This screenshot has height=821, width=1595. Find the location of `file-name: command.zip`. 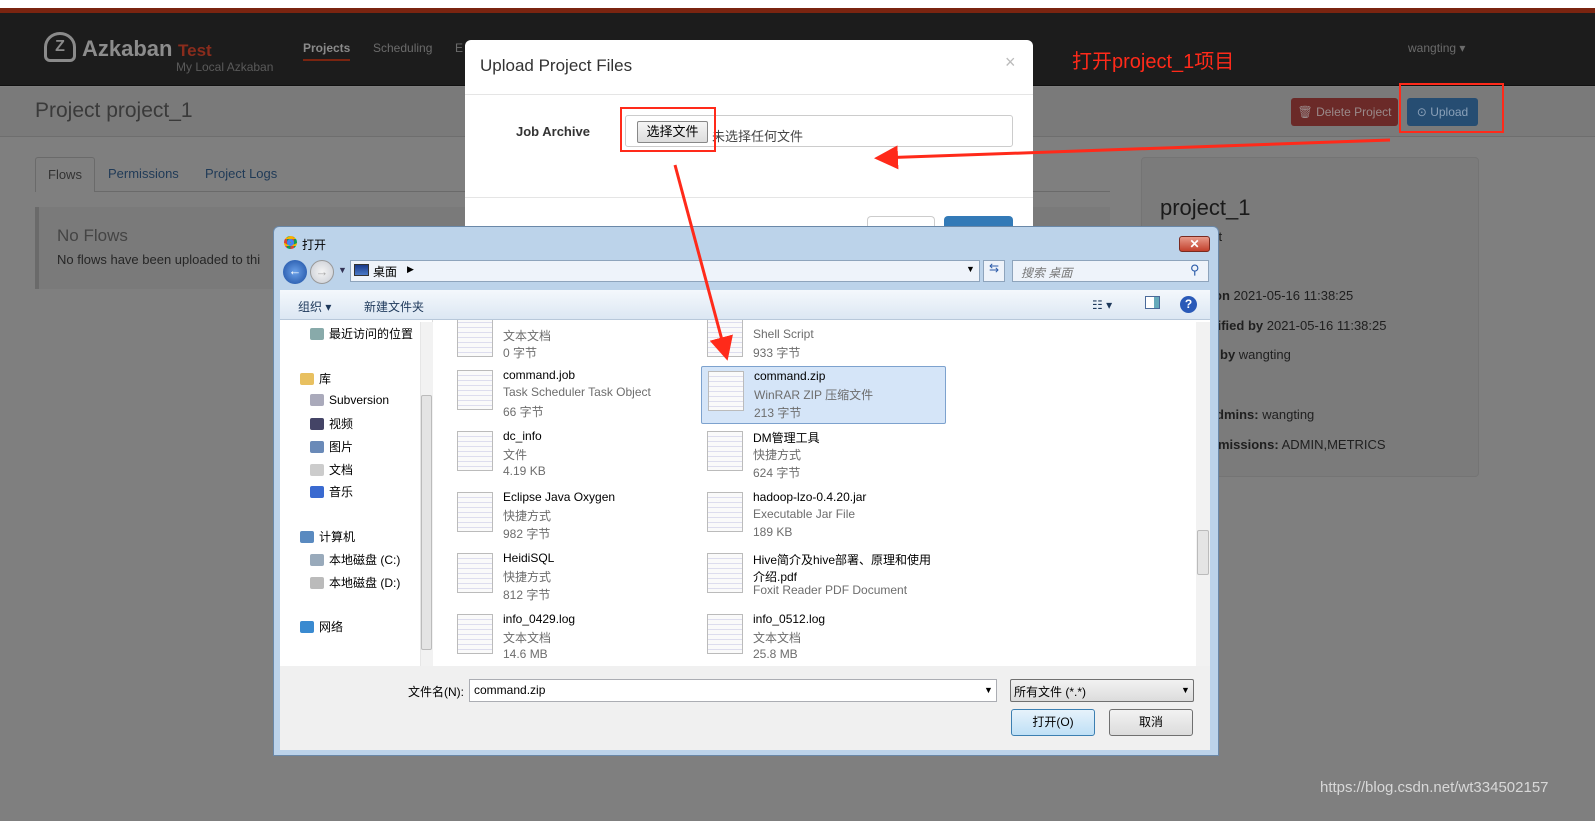

file-name: command.zip is located at coordinates (790, 376).